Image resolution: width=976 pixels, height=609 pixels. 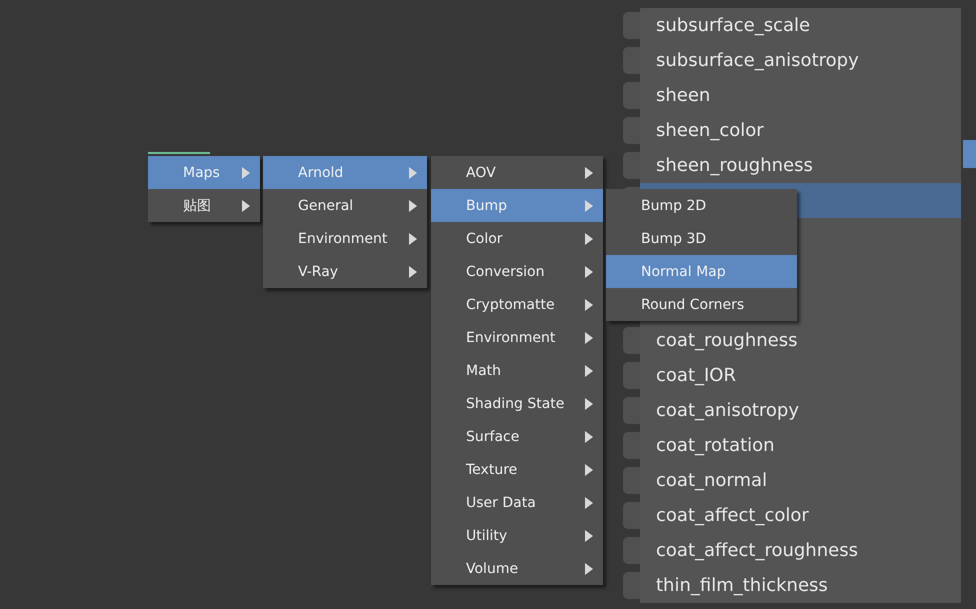 I want to click on menu-item: Bump 3D, so click(x=701, y=238).